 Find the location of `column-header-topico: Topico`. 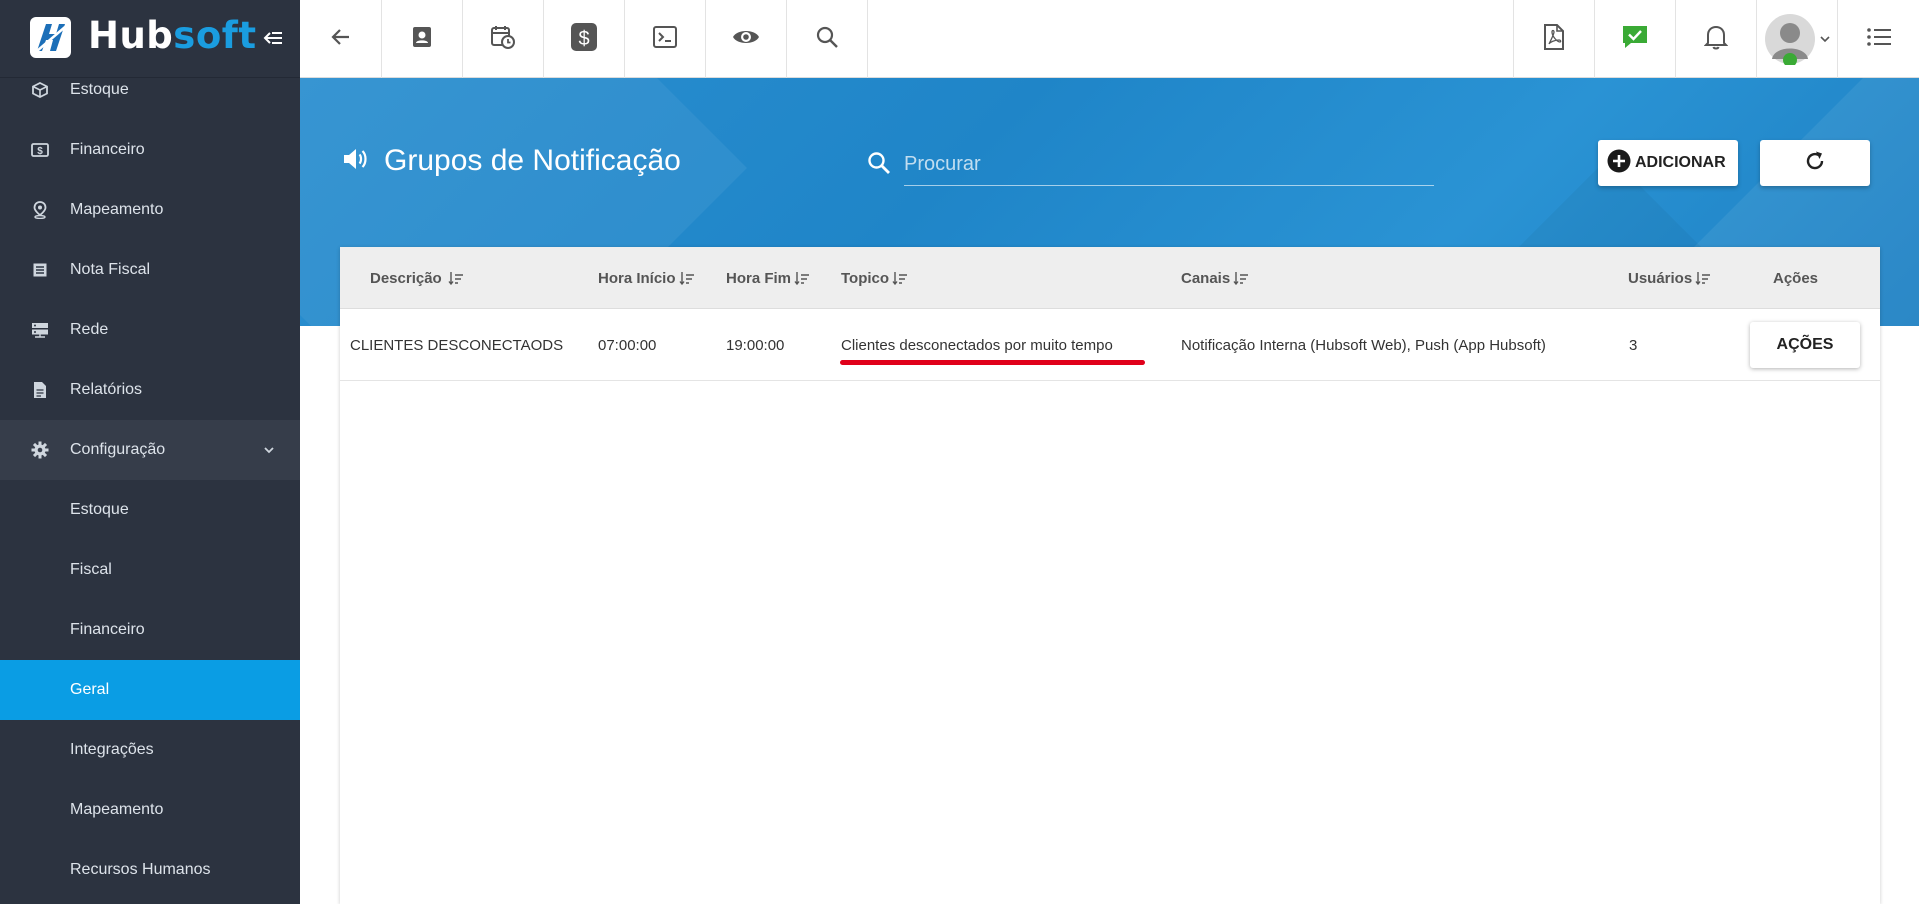

column-header-topico: Topico is located at coordinates (874, 278).